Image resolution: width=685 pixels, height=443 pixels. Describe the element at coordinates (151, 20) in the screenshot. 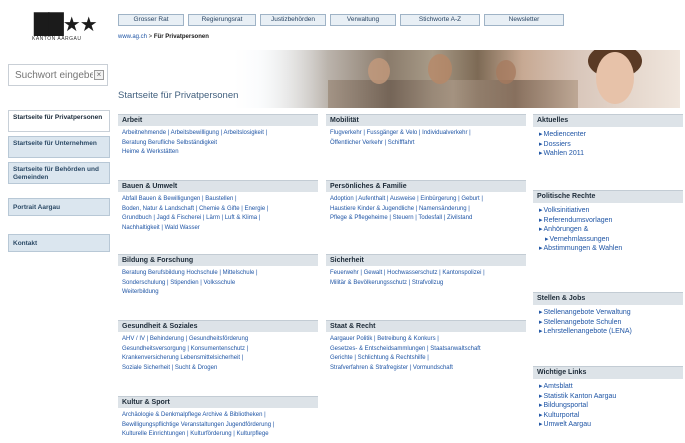

I see `tab-grosser-rat: Grosser Rat` at that location.